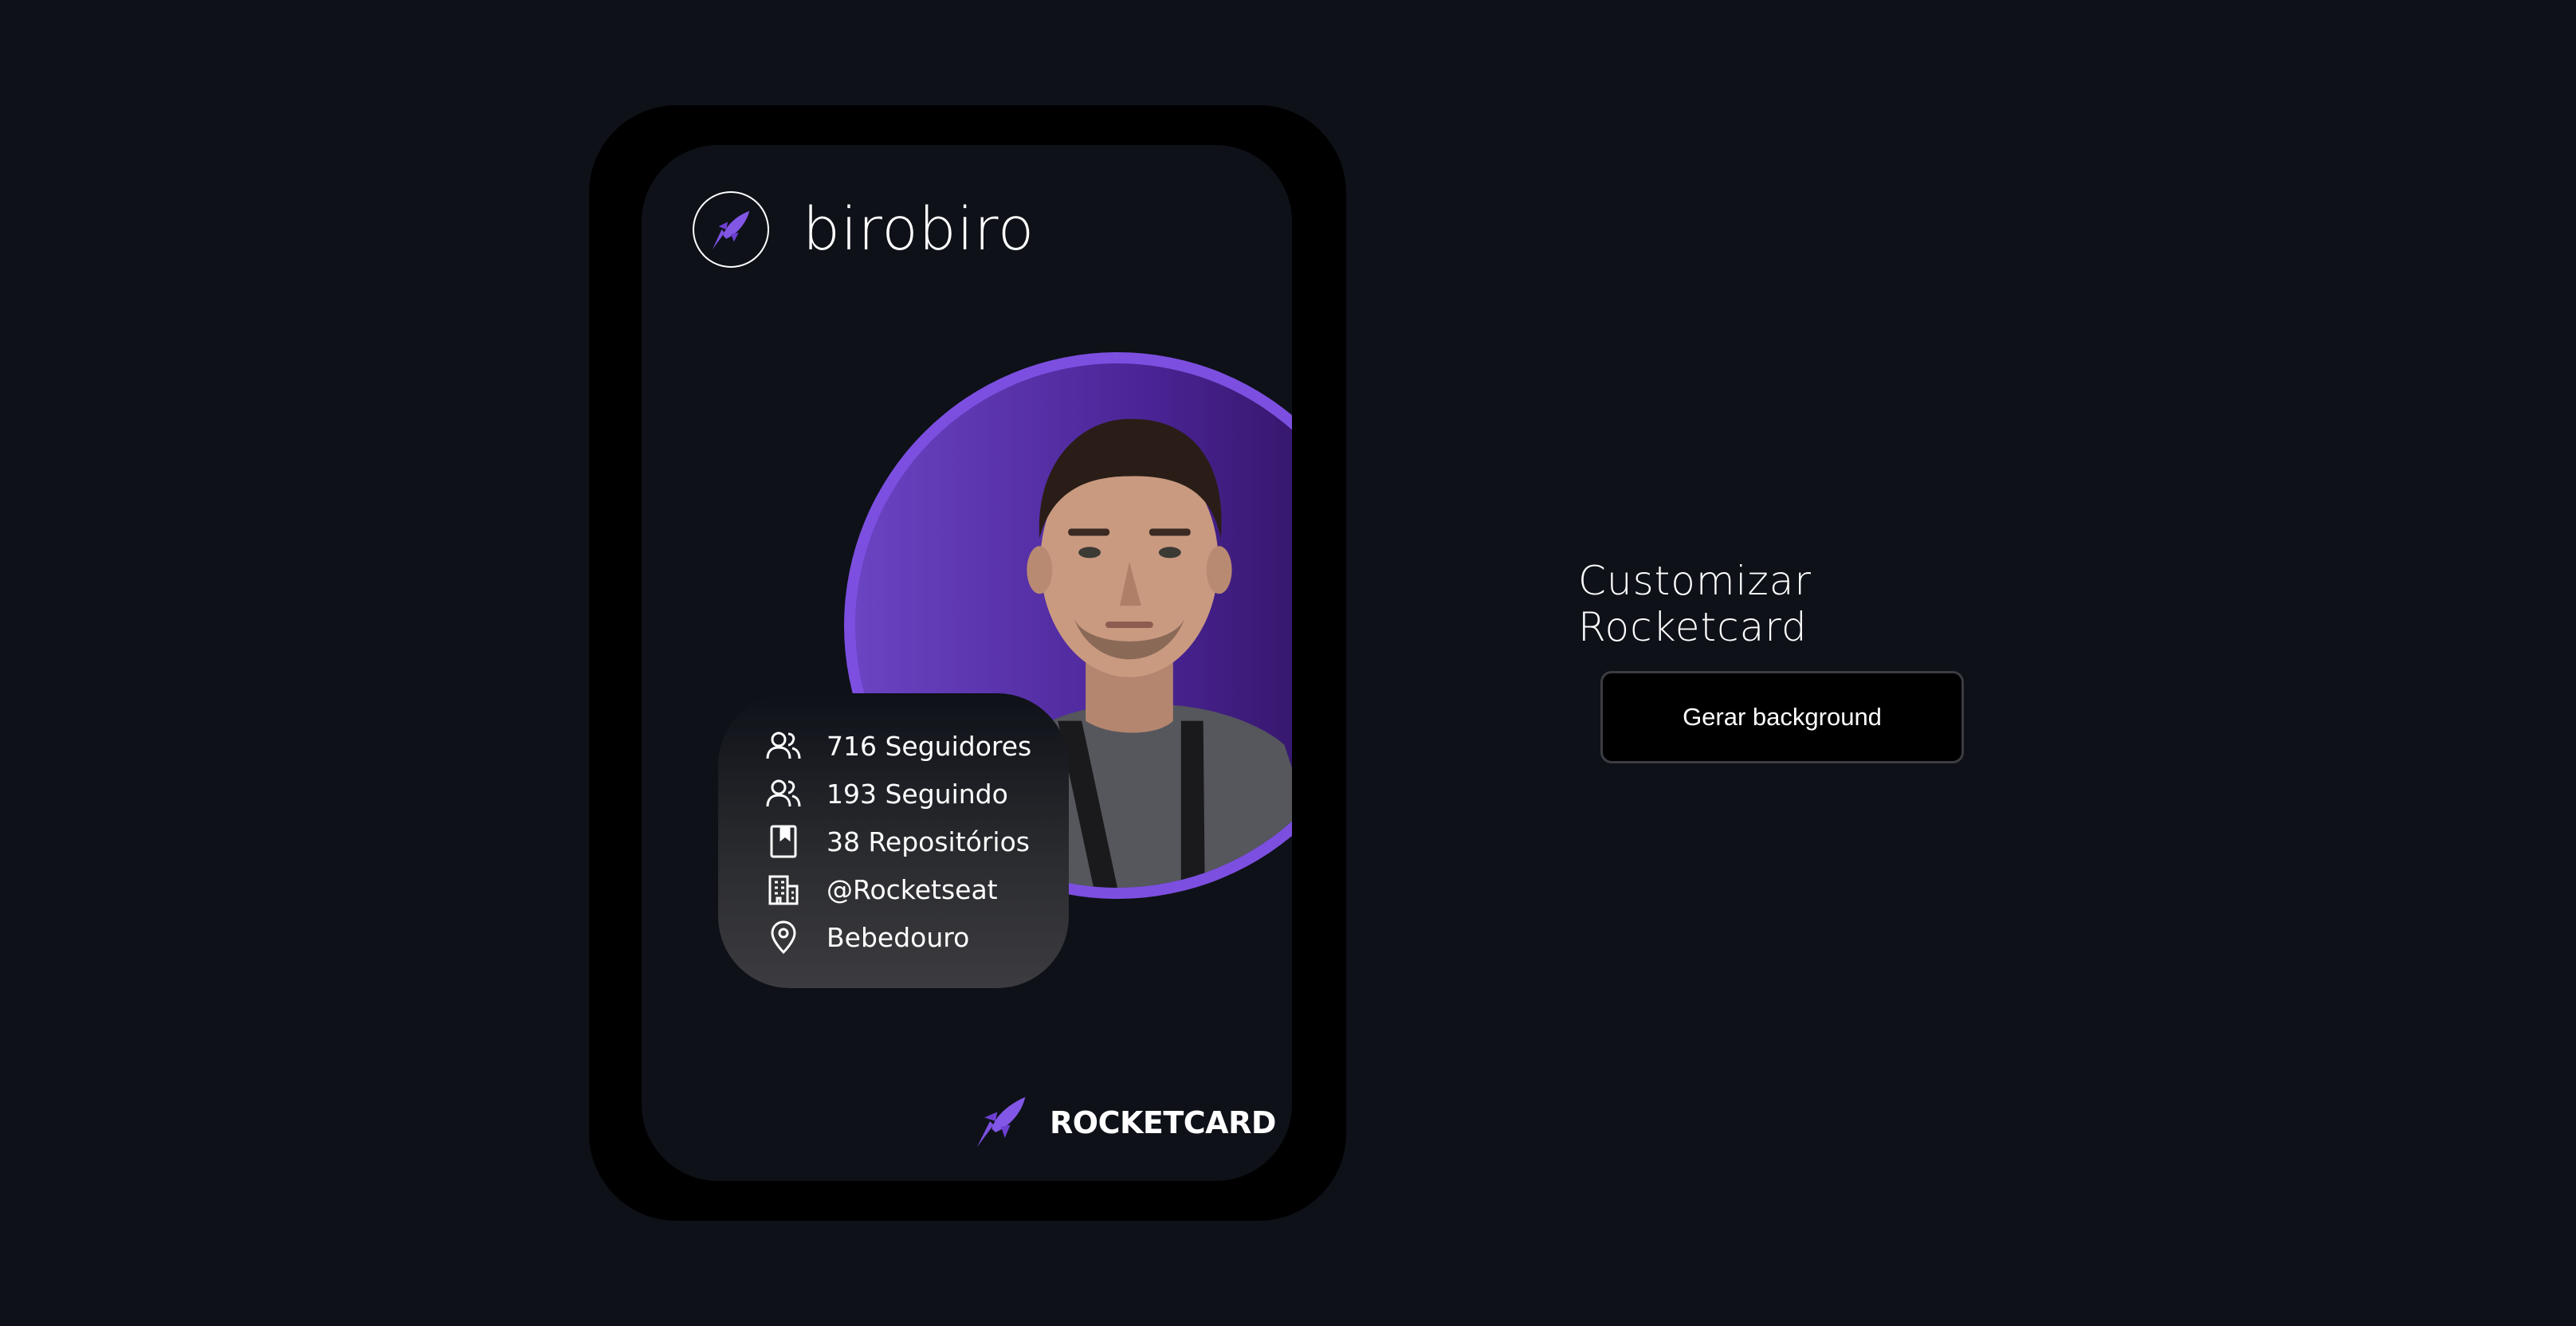 Image resolution: width=2576 pixels, height=1326 pixels. What do you see at coordinates (928, 841) in the screenshot?
I see `stat-repositories-label: 38 Repositórios` at bounding box center [928, 841].